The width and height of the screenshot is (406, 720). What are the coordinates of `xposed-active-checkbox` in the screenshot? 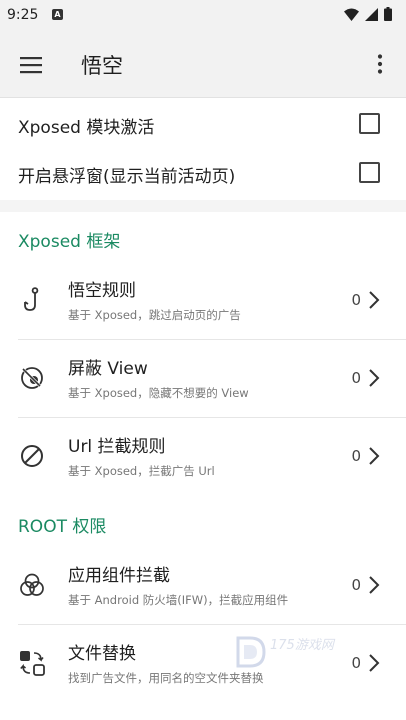 It's located at (369, 123).